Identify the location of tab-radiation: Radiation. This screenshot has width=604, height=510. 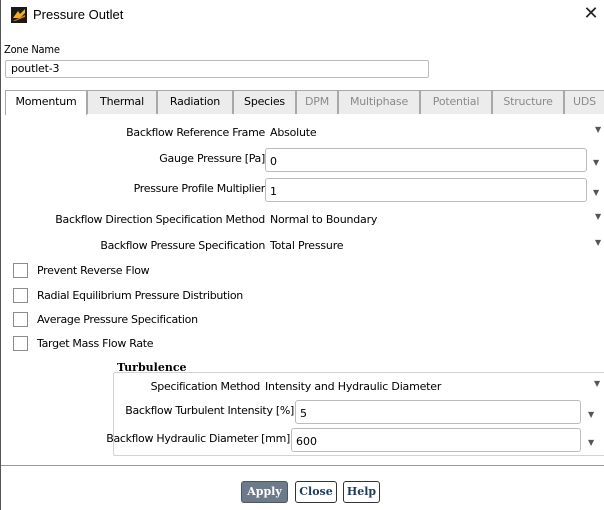
(195, 102).